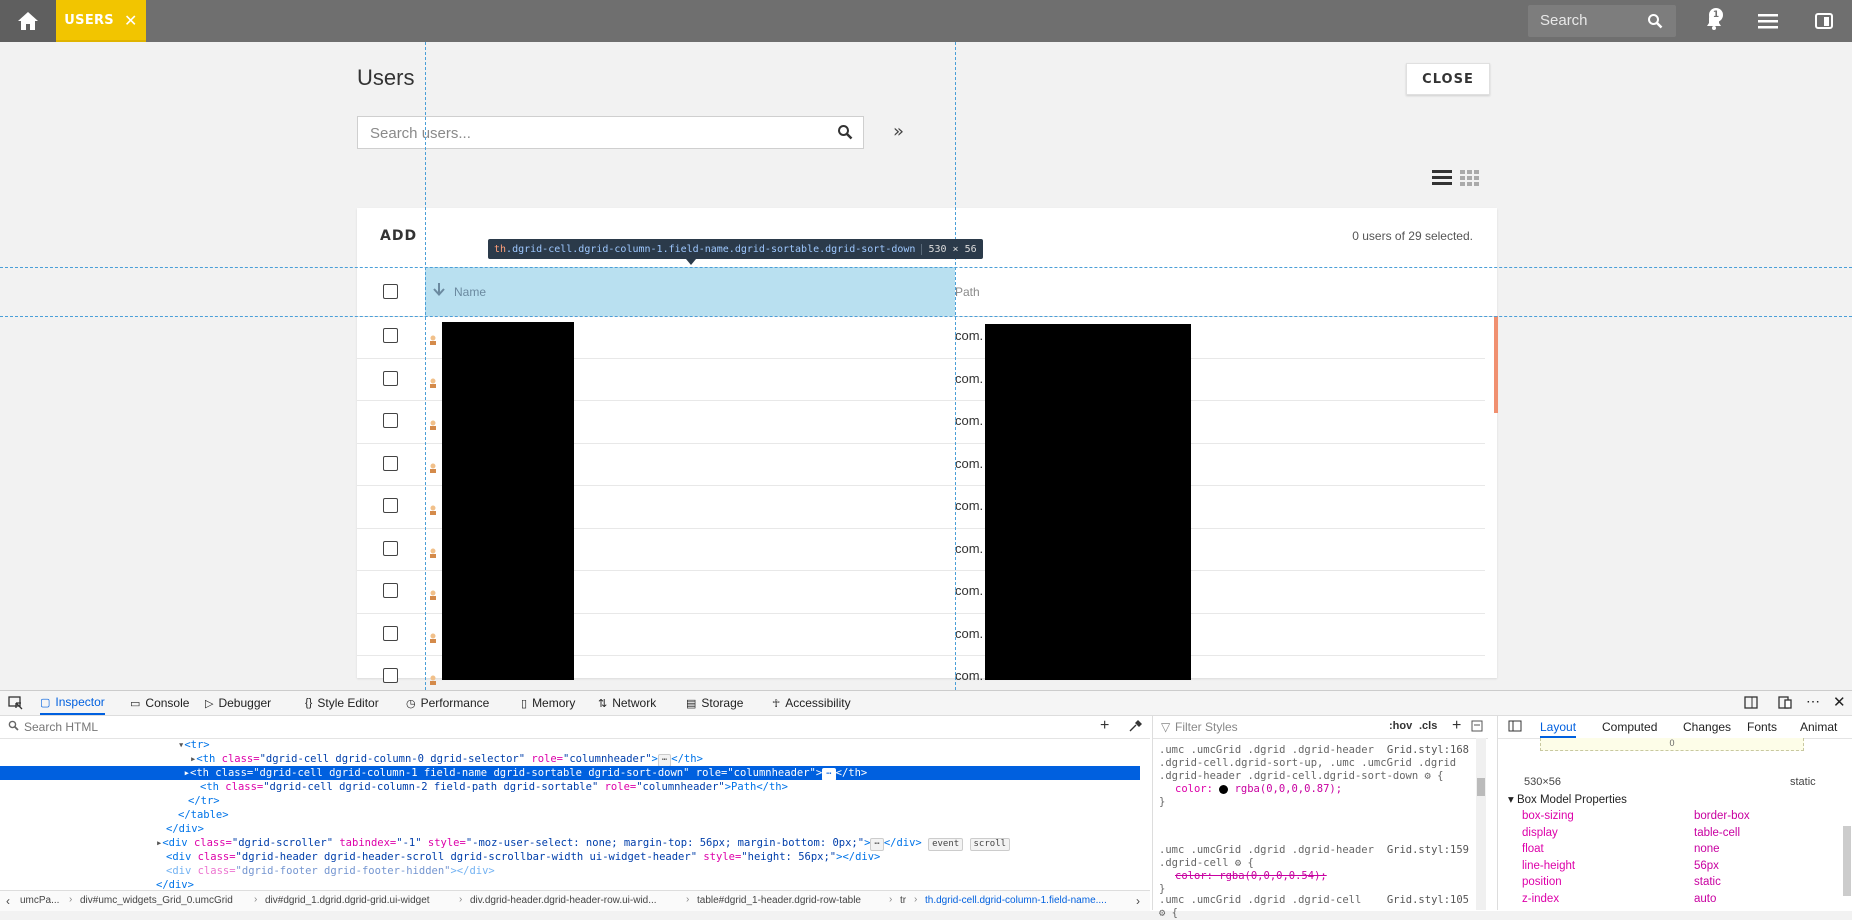 The image size is (1852, 920). Describe the element at coordinates (8, 901) in the screenshot. I see `breadcrumb-scroll-left-icon: ‹` at that location.